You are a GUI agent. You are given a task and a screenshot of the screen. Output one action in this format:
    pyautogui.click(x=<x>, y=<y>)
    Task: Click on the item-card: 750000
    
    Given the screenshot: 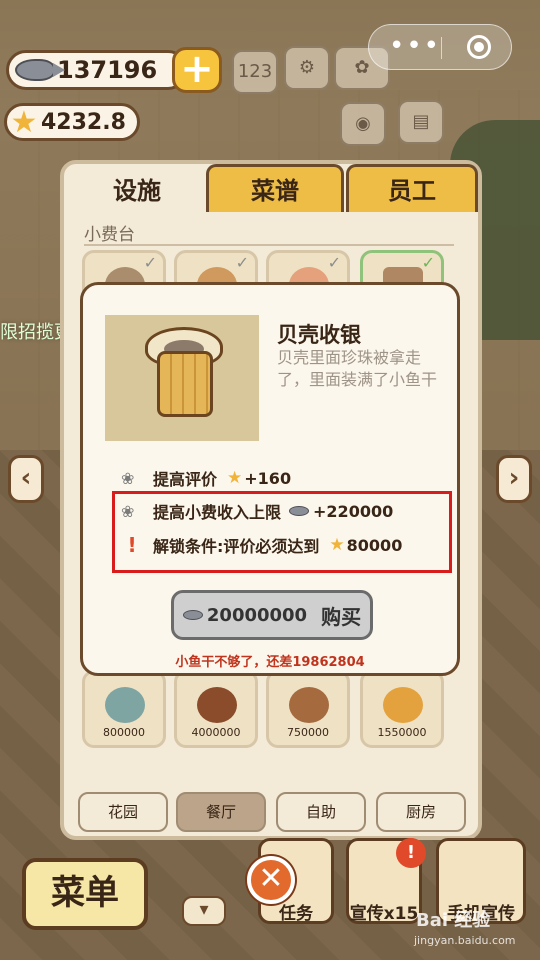 What is the action you would take?
    pyautogui.click(x=308, y=709)
    